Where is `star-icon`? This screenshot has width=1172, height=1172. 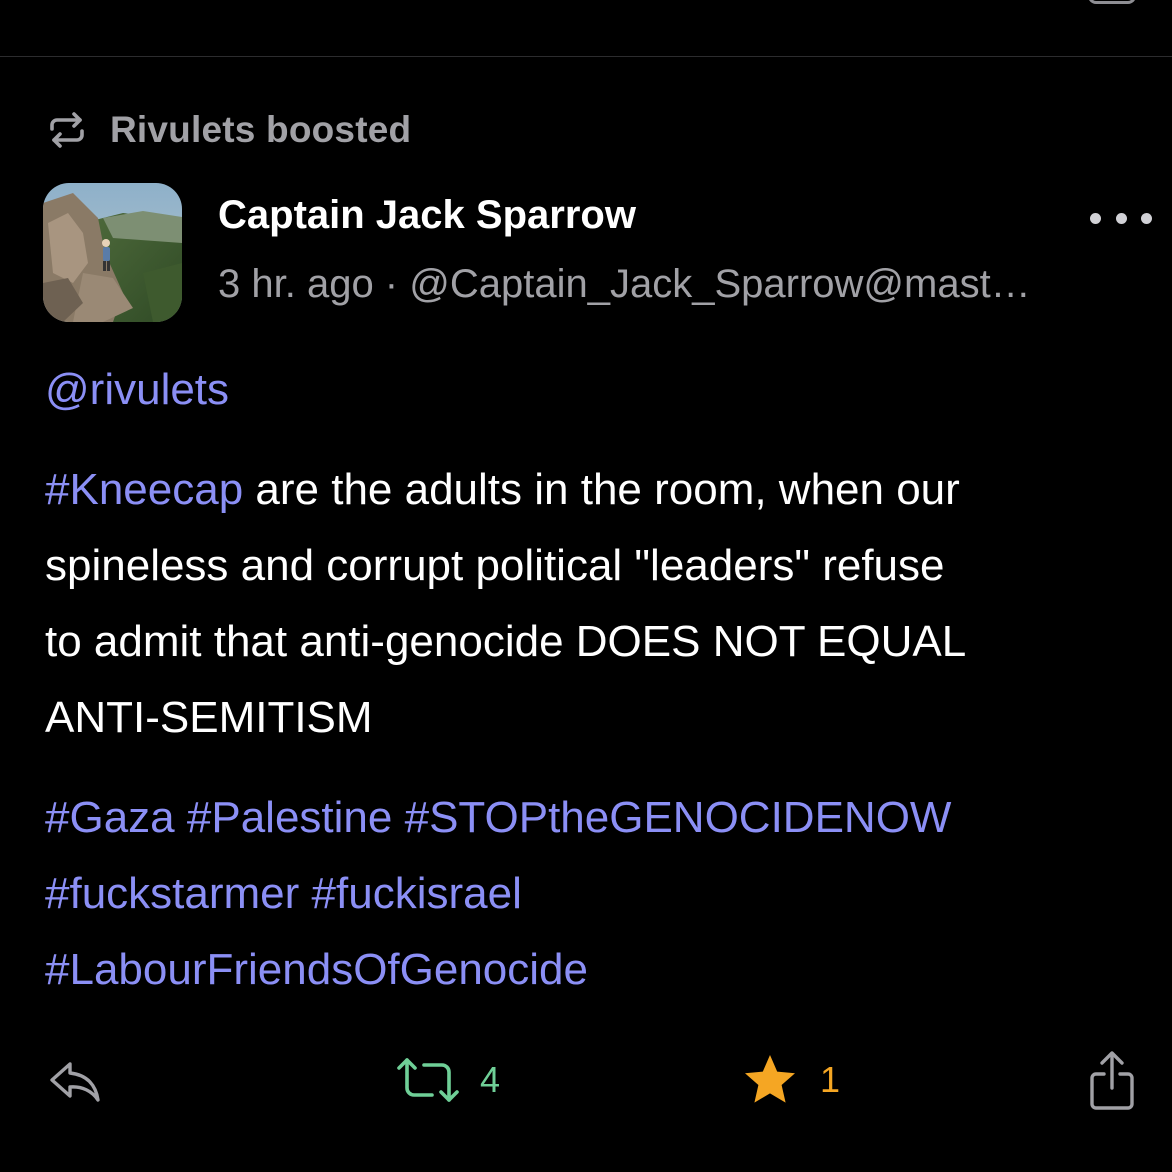
star-icon is located at coordinates (770, 1079).